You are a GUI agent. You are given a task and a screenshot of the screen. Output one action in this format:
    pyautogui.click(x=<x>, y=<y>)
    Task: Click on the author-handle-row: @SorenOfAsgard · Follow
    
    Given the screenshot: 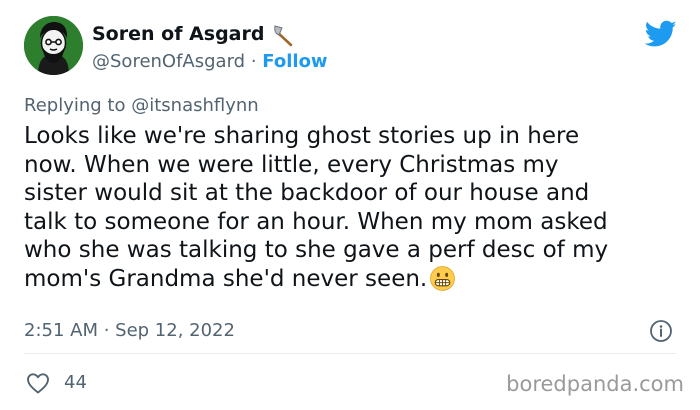 What is the action you would take?
    pyautogui.click(x=210, y=62)
    